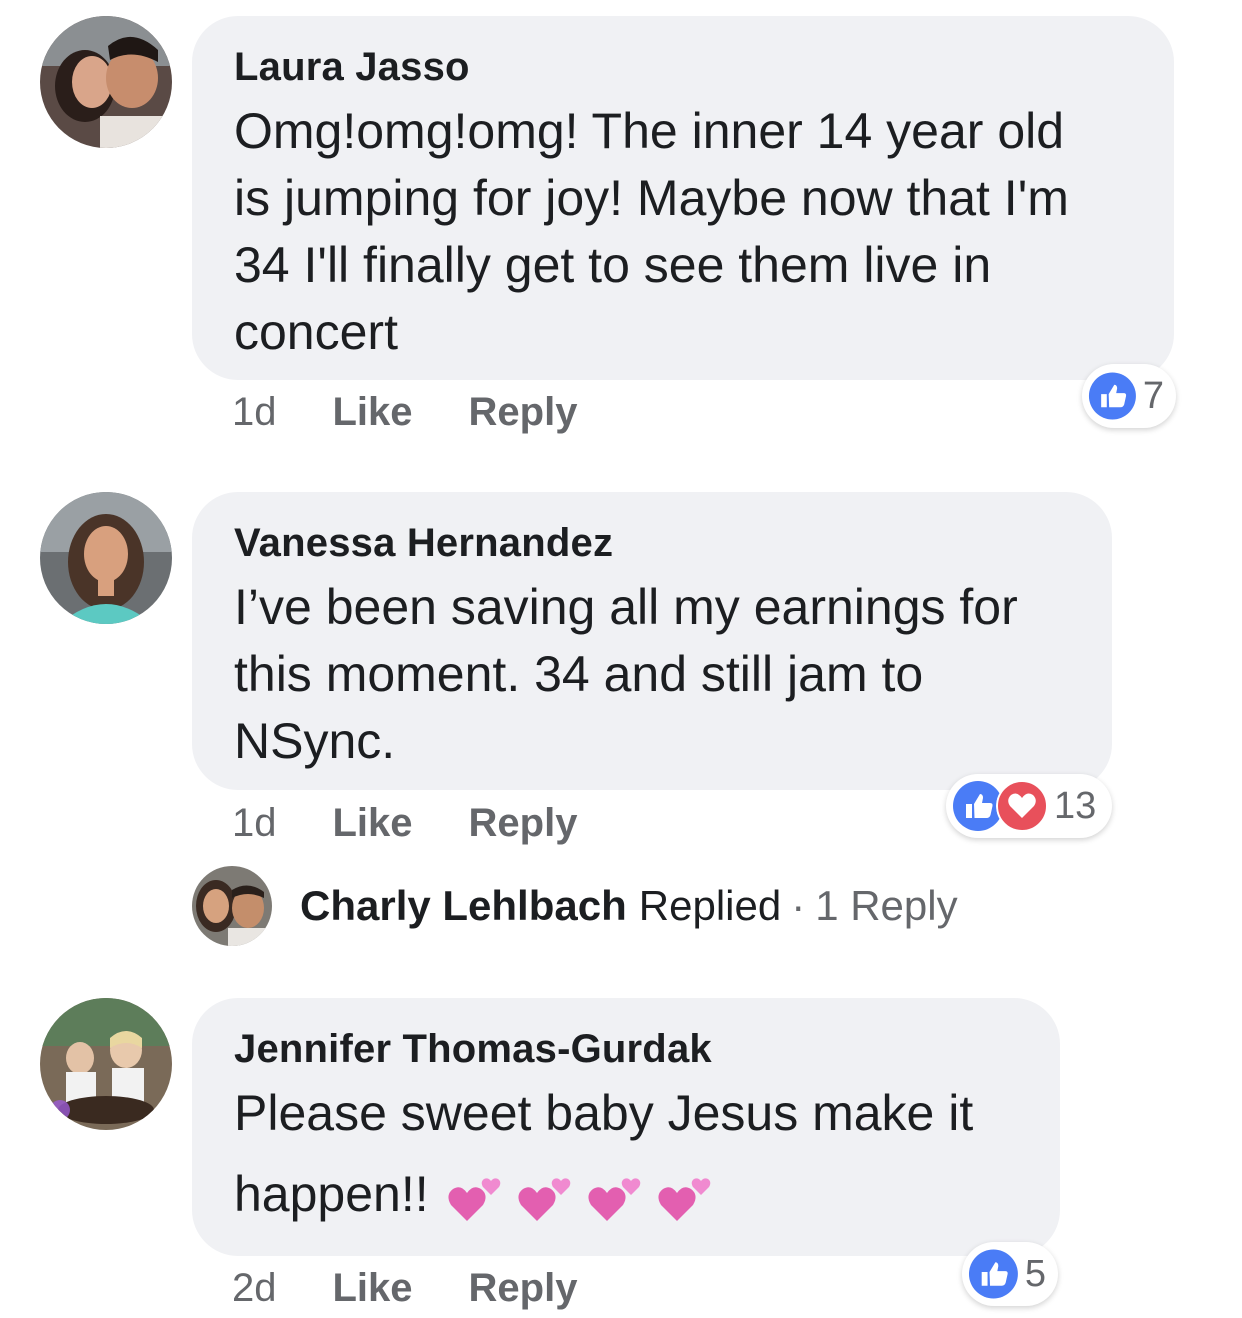  What do you see at coordinates (1153, 395) in the screenshot?
I see `reaction-count: 7` at bounding box center [1153, 395].